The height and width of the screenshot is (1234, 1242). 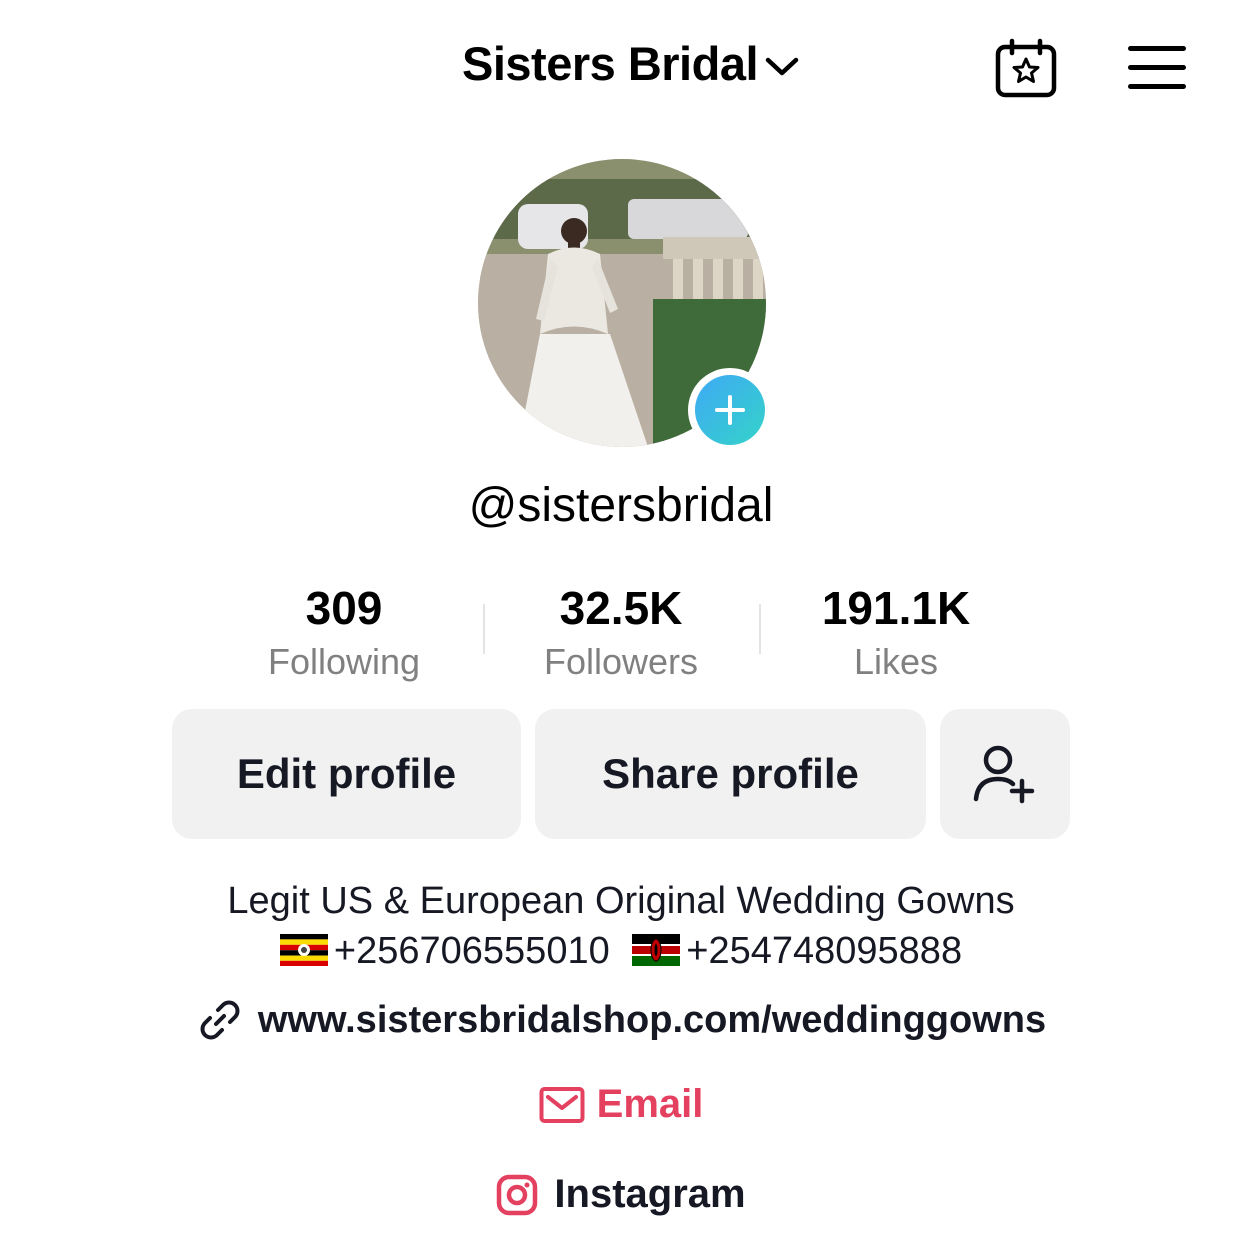 What do you see at coordinates (1026, 68) in the screenshot?
I see `calendar-star-icon` at bounding box center [1026, 68].